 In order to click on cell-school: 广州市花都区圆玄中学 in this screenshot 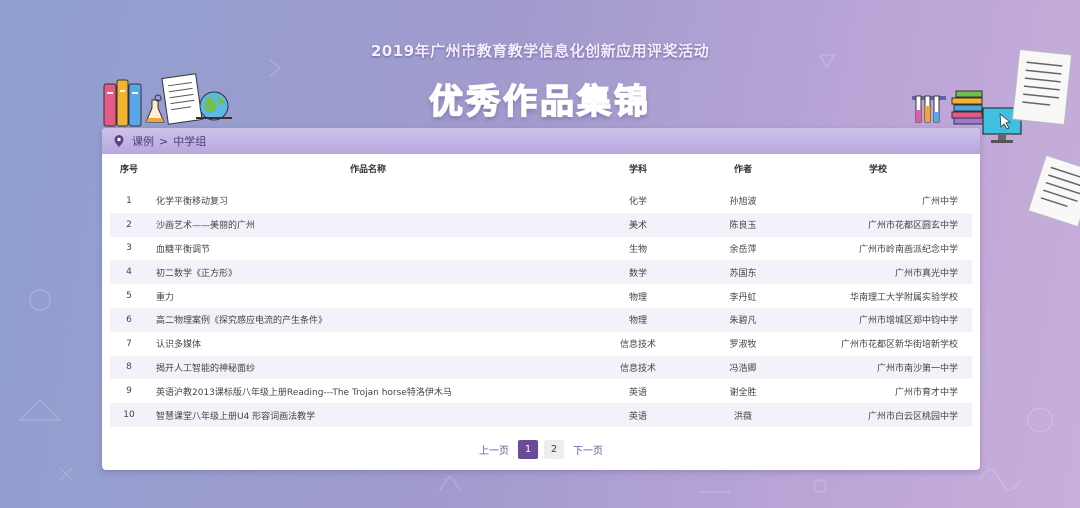, I will do `click(912, 226)`.